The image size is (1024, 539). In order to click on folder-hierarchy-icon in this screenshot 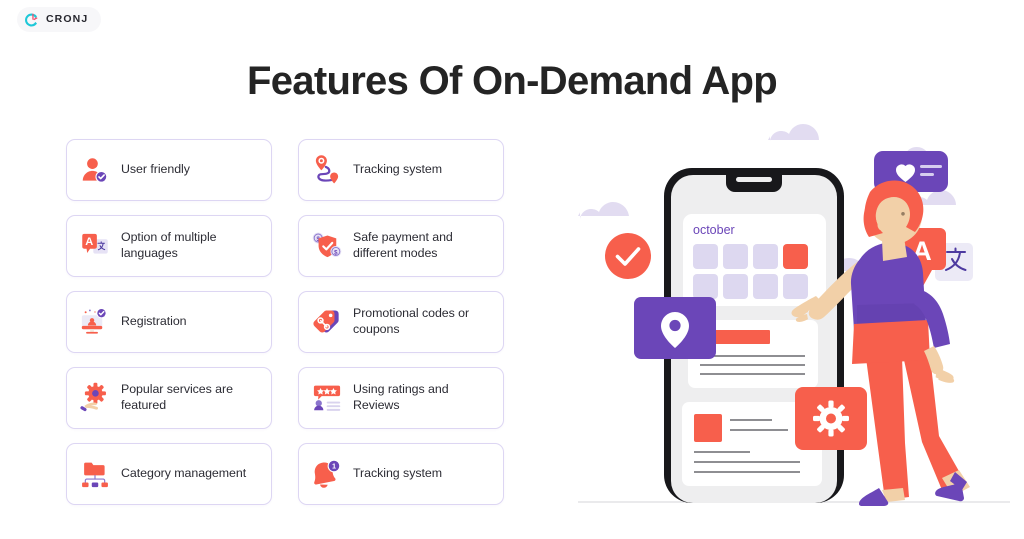, I will do `click(95, 474)`.